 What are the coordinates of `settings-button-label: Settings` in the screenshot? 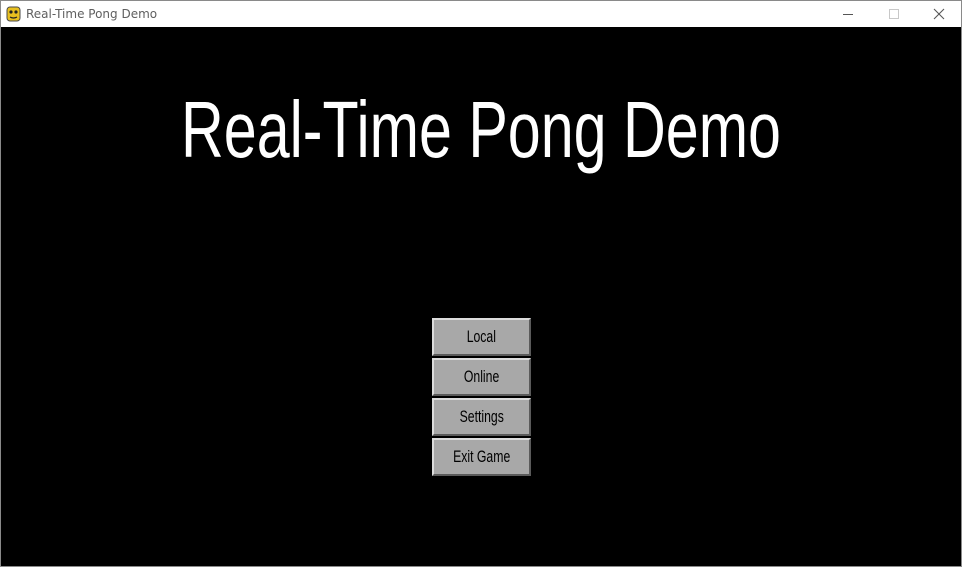 It's located at (481, 416).